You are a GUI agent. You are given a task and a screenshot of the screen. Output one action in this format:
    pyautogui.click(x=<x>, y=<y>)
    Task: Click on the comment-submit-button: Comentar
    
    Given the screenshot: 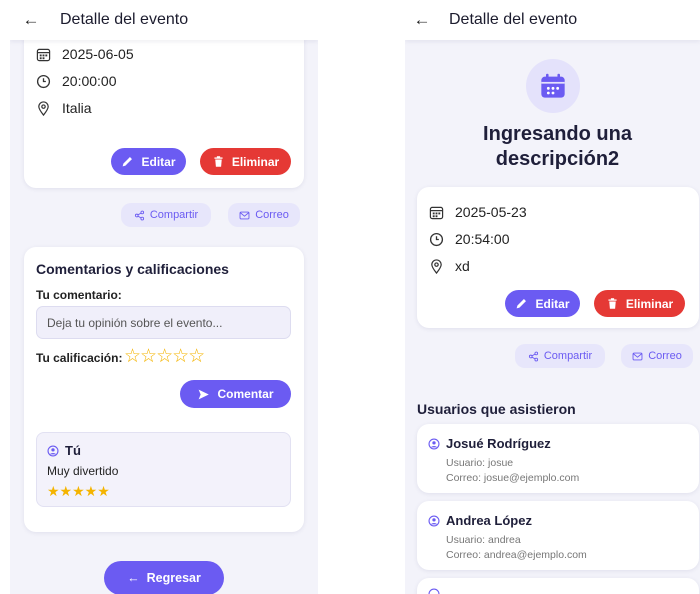 What is the action you would take?
    pyautogui.click(x=235, y=394)
    